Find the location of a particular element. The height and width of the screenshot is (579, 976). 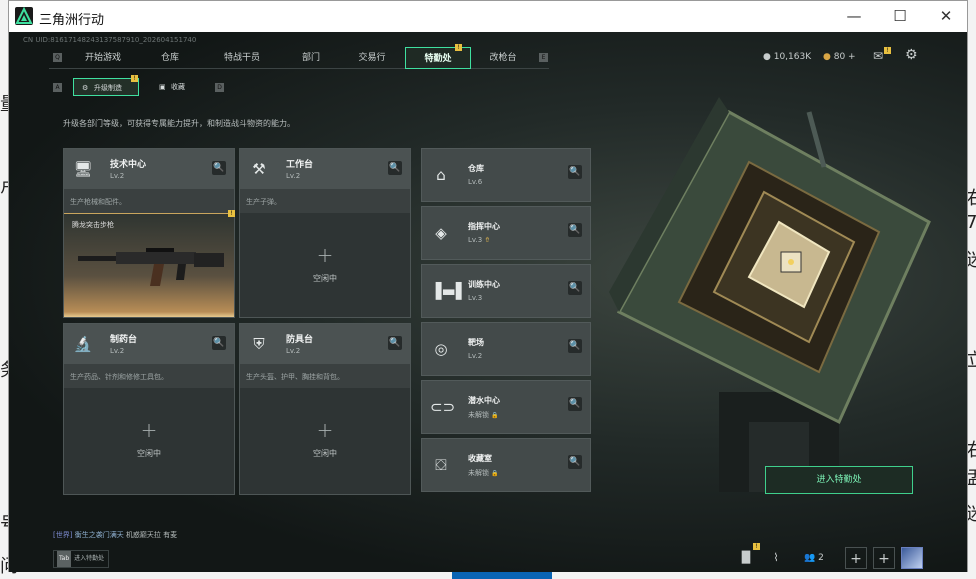

nav-gunsmith: 改枪台 is located at coordinates (503, 58).